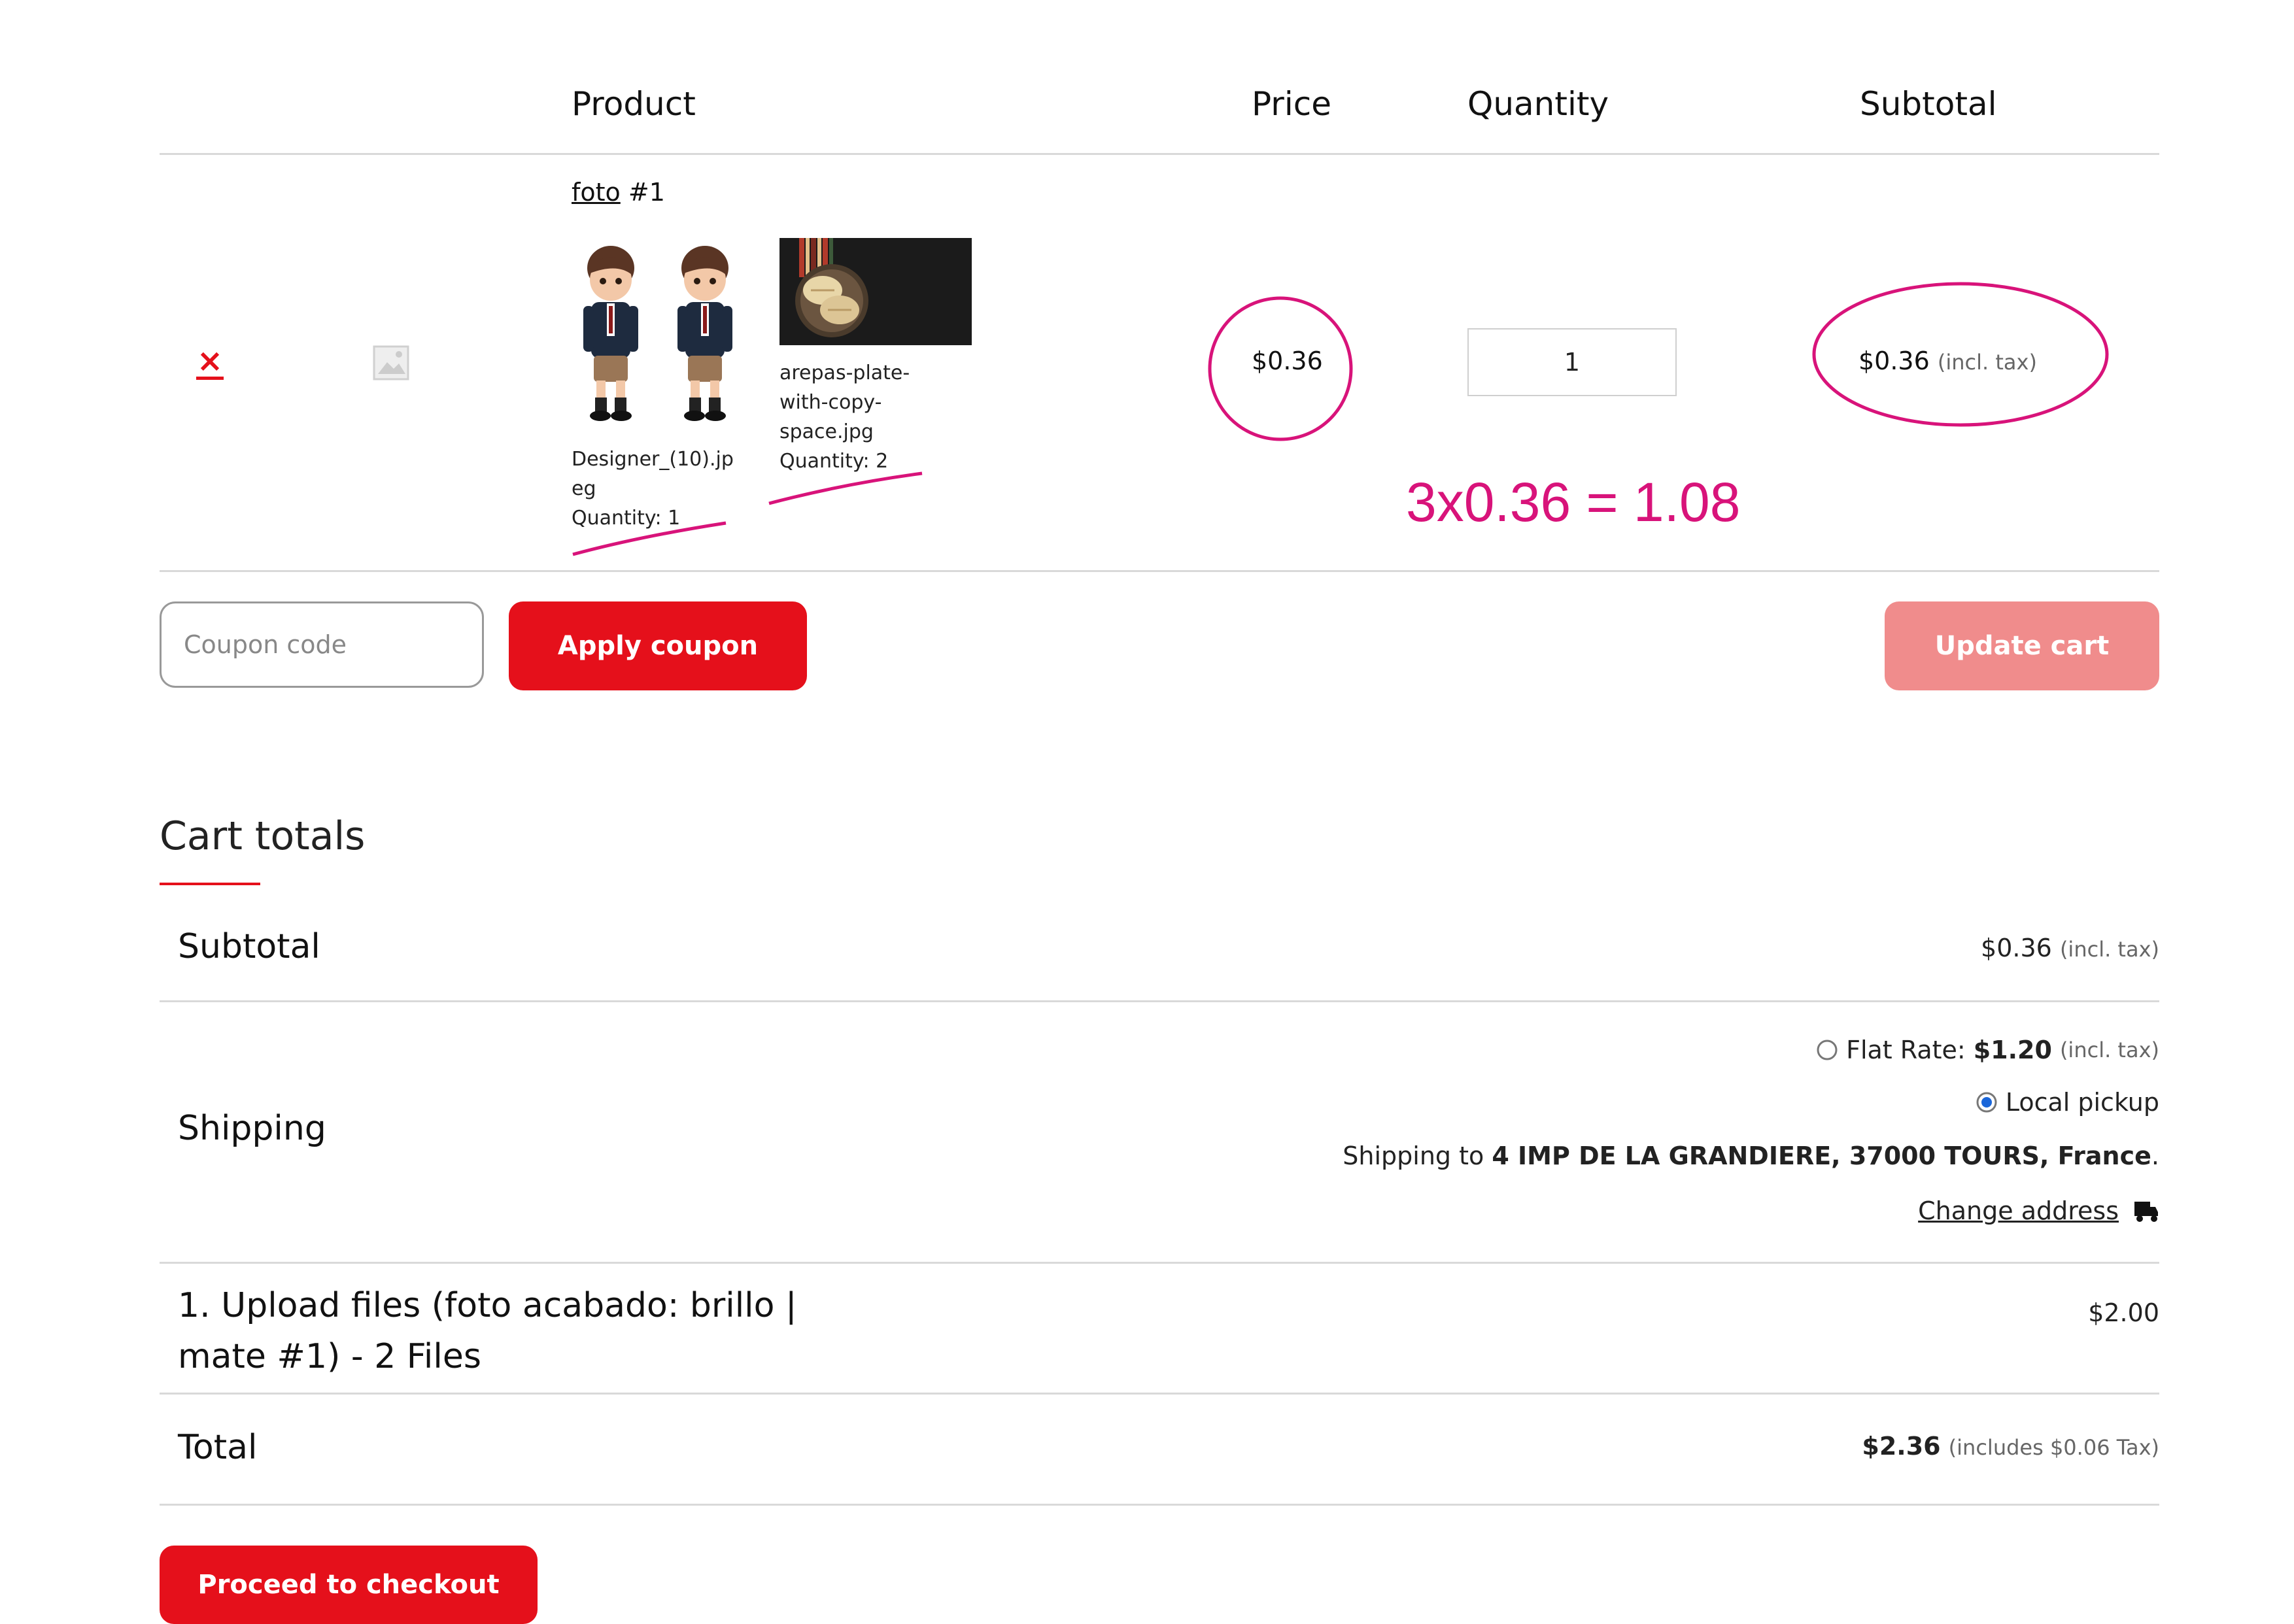 Image resolution: width=2294 pixels, height=1624 pixels. What do you see at coordinates (826, 431) in the screenshot?
I see `file-name-line: space.jpg` at bounding box center [826, 431].